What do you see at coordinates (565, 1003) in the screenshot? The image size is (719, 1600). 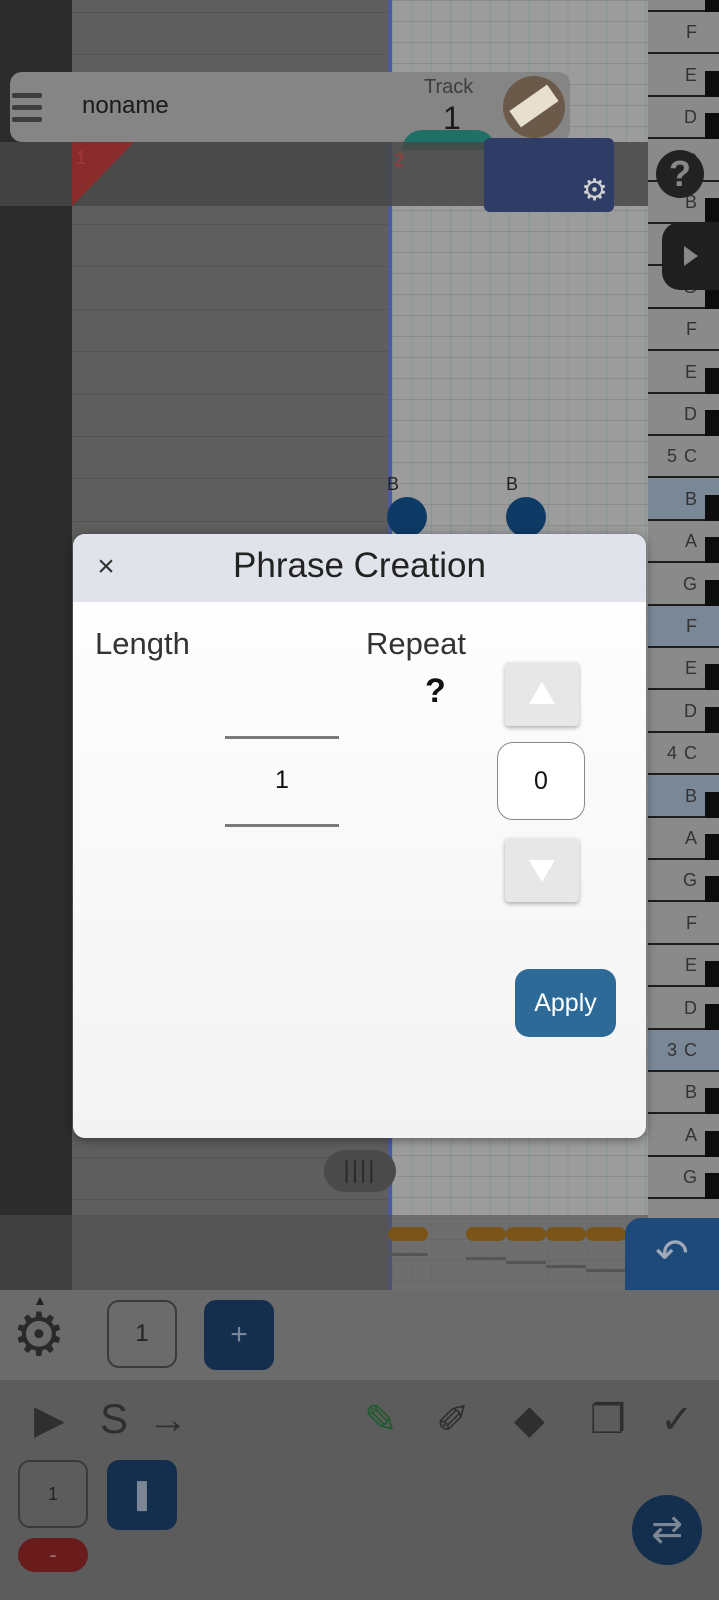 I see `apply-button: Apply` at bounding box center [565, 1003].